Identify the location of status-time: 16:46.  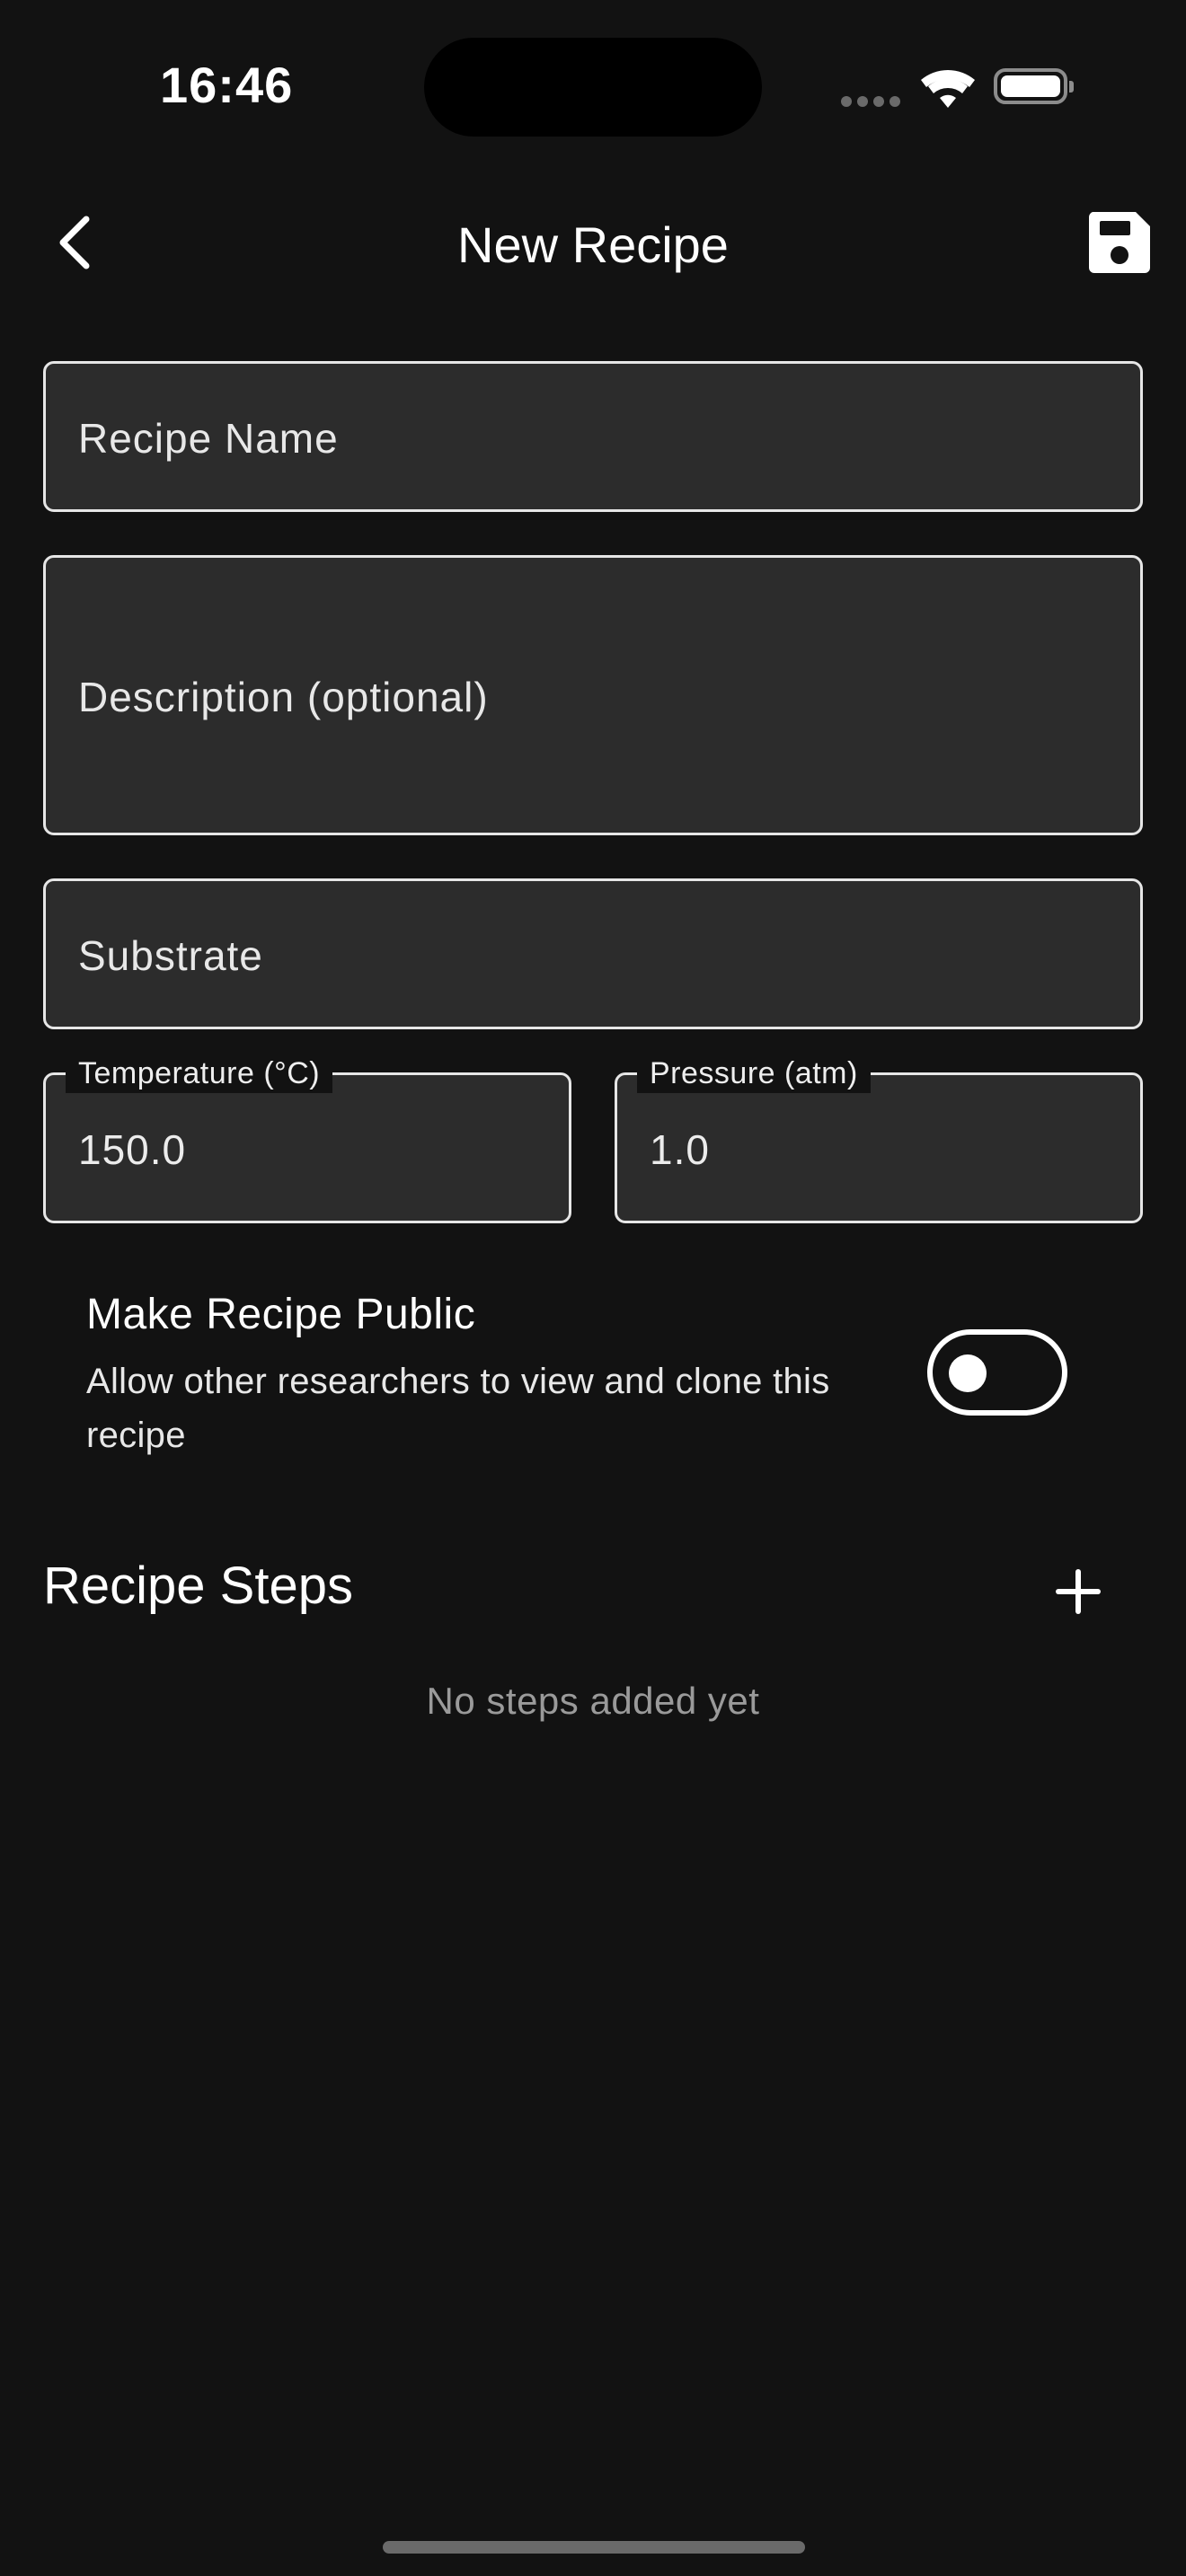
(227, 85).